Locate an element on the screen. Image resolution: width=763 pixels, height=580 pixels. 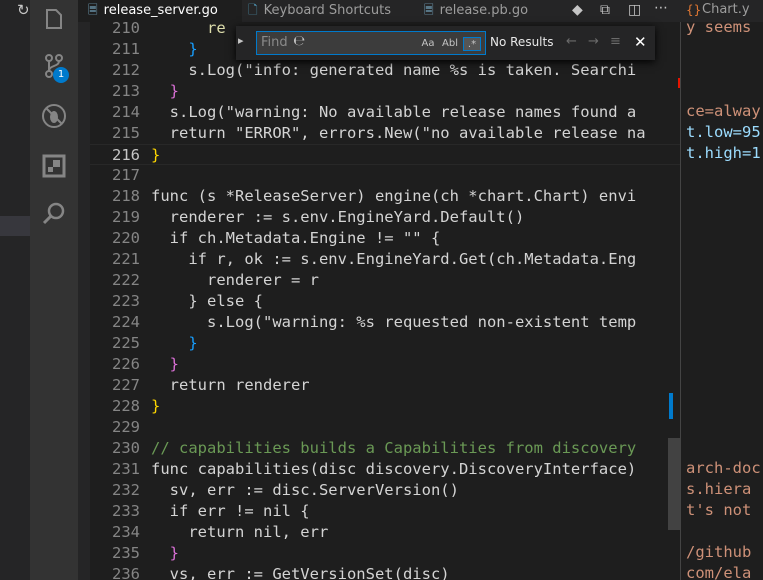
code-line: ce=alway is located at coordinates (723, 111).